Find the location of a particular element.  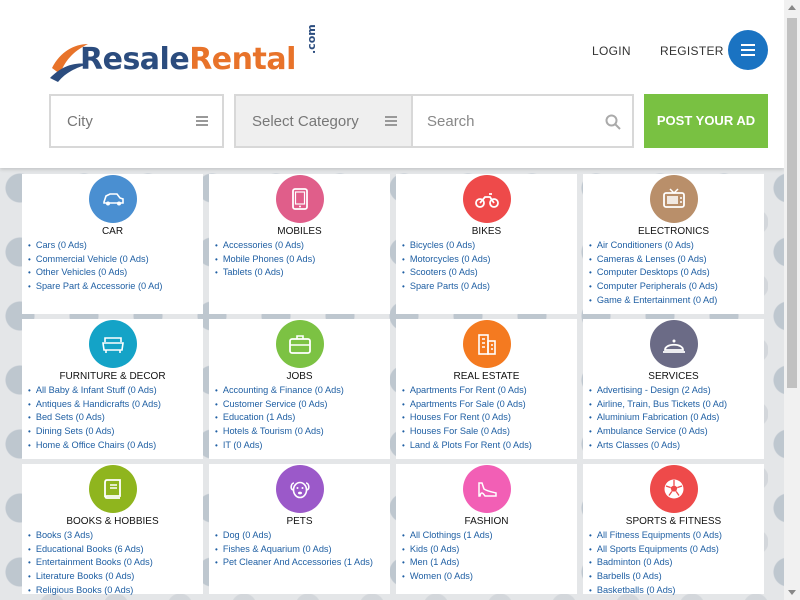

building-icon is located at coordinates (487, 344).